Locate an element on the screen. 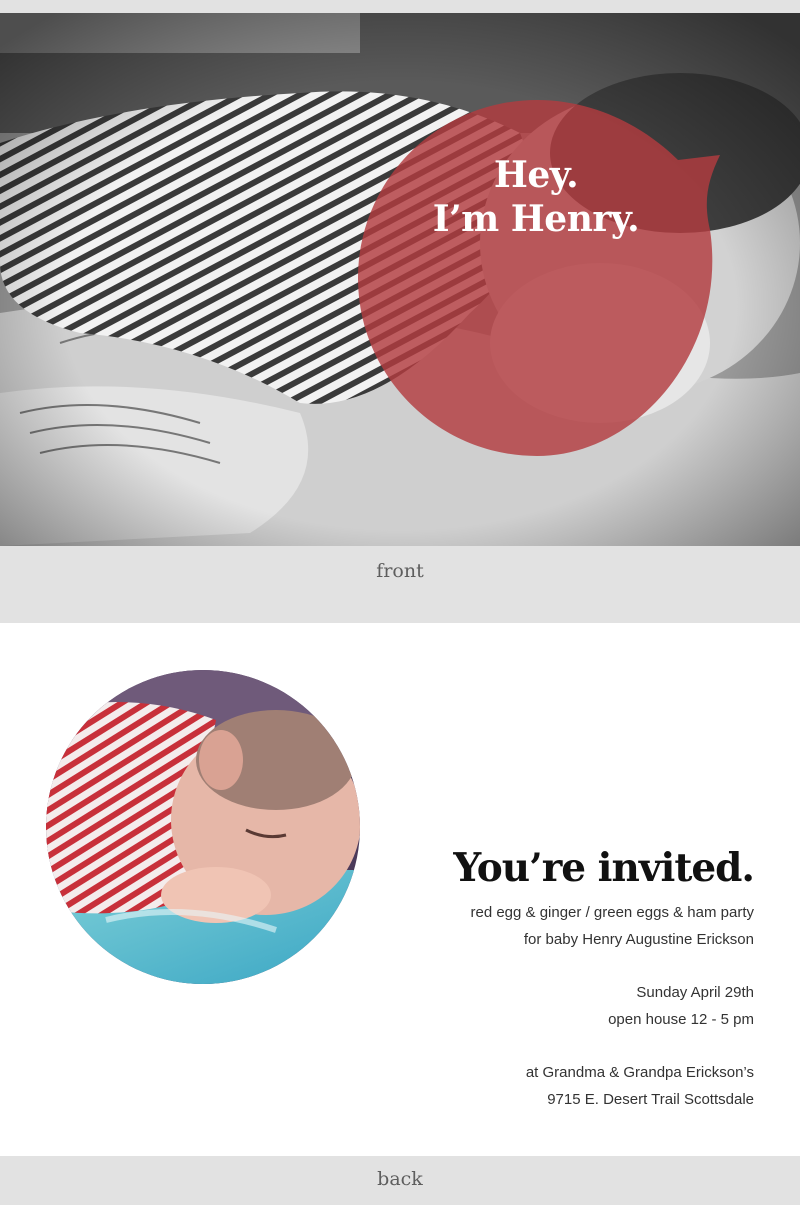 The height and width of the screenshot is (1205, 800). back-caption-band: back is located at coordinates (400, 1180).